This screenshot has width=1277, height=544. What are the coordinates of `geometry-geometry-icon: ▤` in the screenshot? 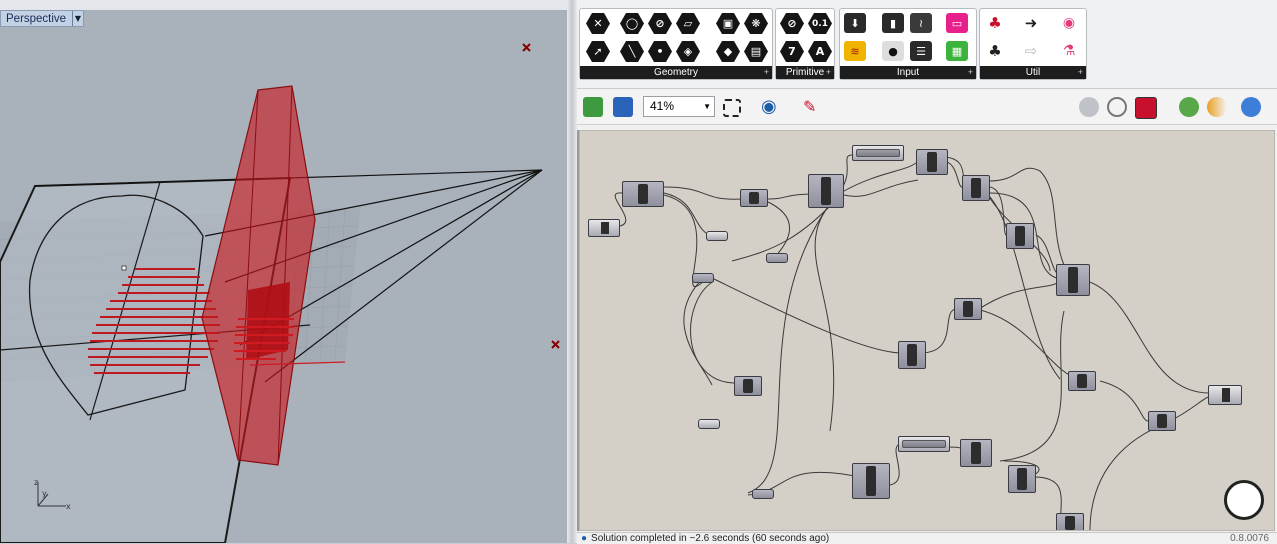 It's located at (756, 51).